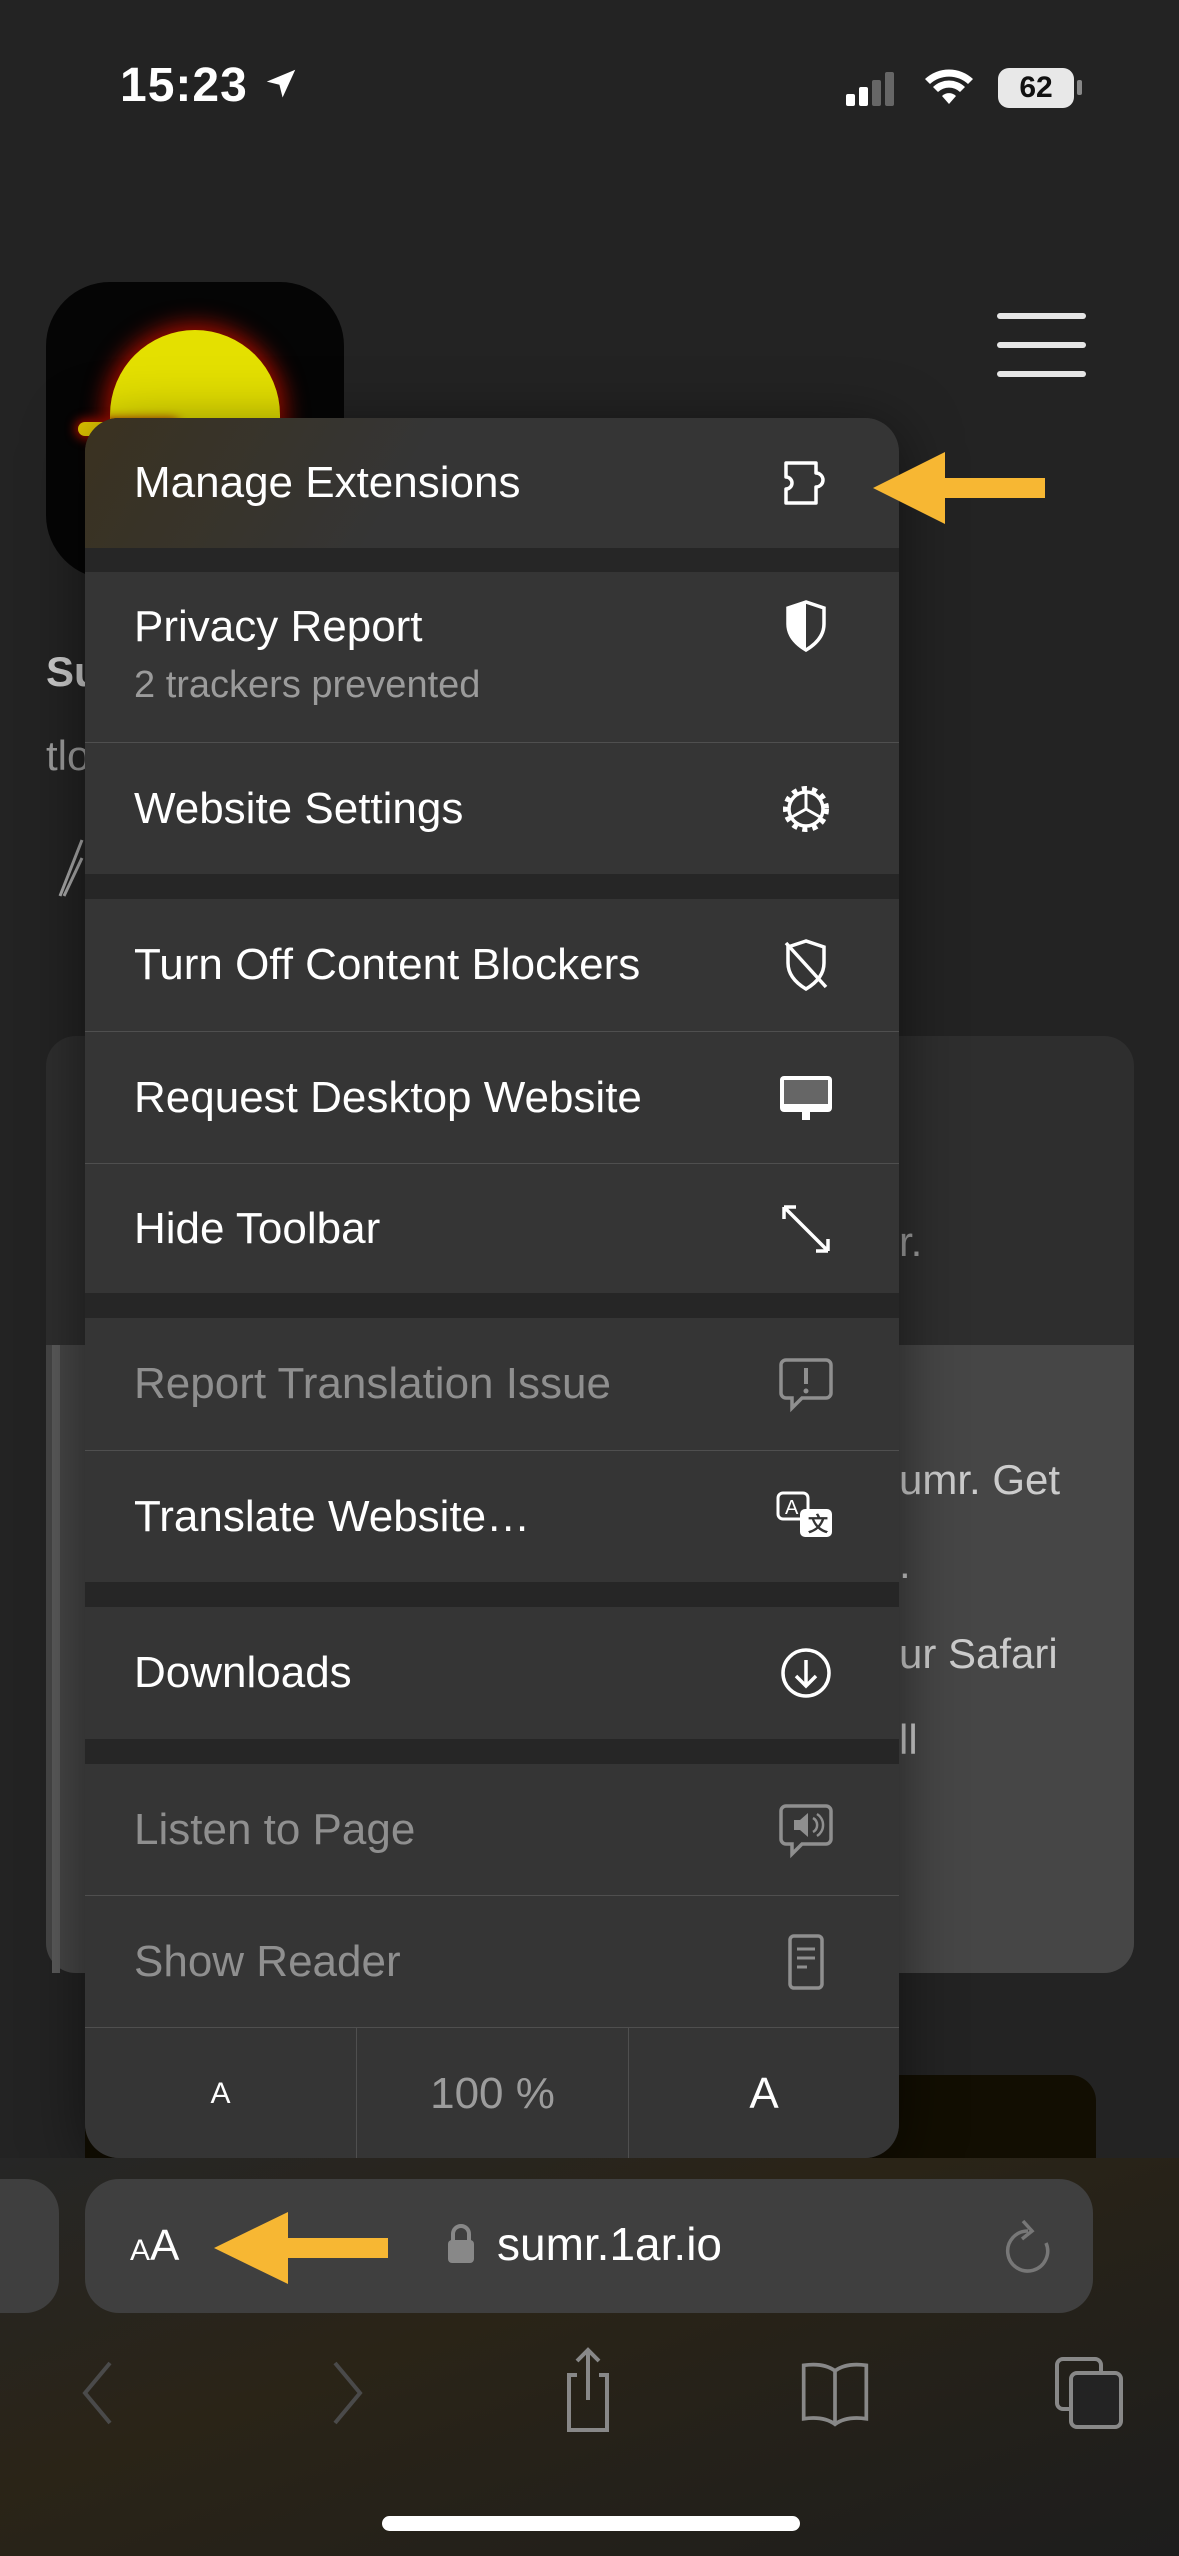 The height and width of the screenshot is (2556, 1179). I want to click on menu-item-translate-website: Translate Website… A文, so click(492, 1516).